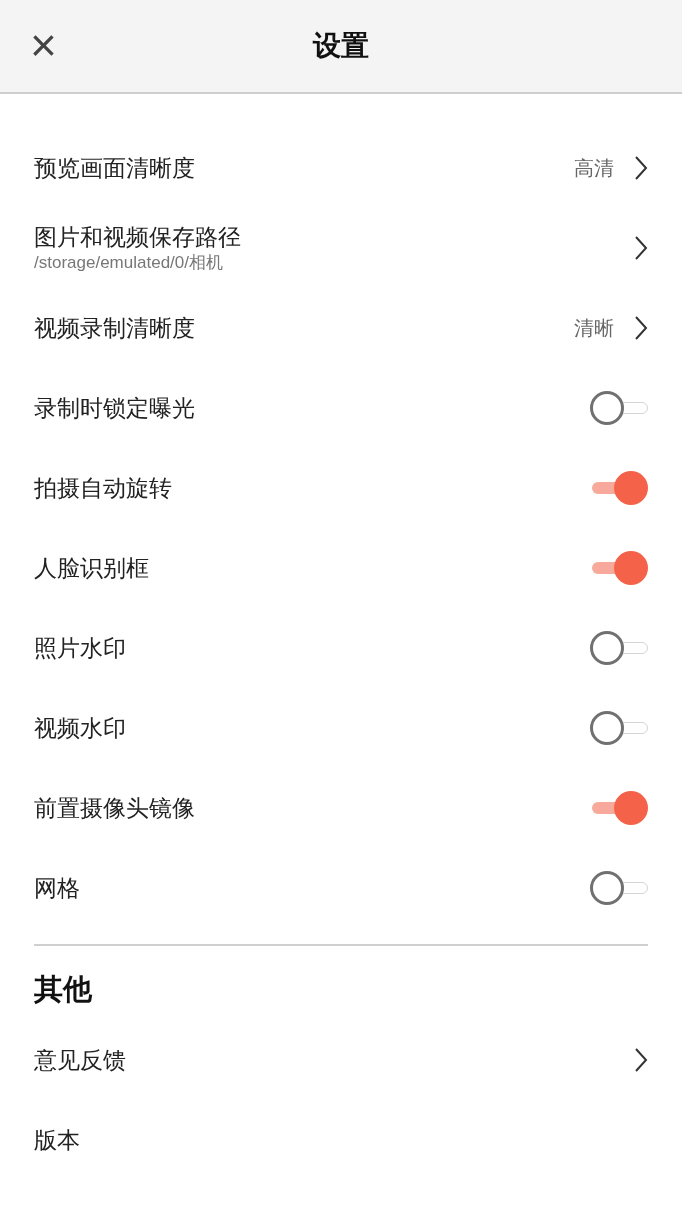 This screenshot has width=682, height=1212. What do you see at coordinates (594, 168) in the screenshot?
I see `setting-value: 高清` at bounding box center [594, 168].